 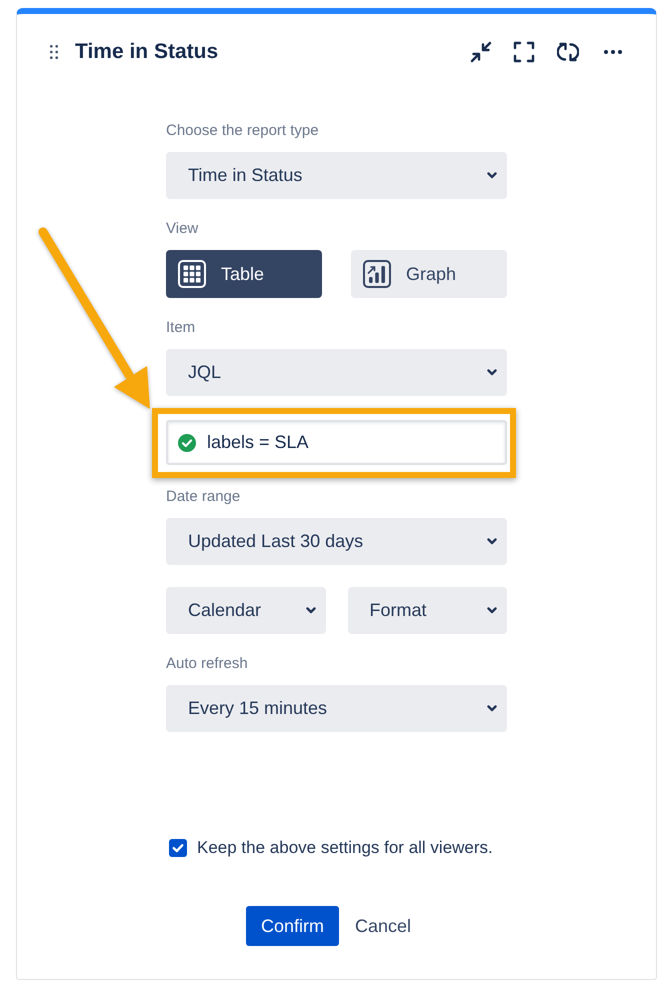 I want to click on drag-handle-icon, so click(x=54, y=52).